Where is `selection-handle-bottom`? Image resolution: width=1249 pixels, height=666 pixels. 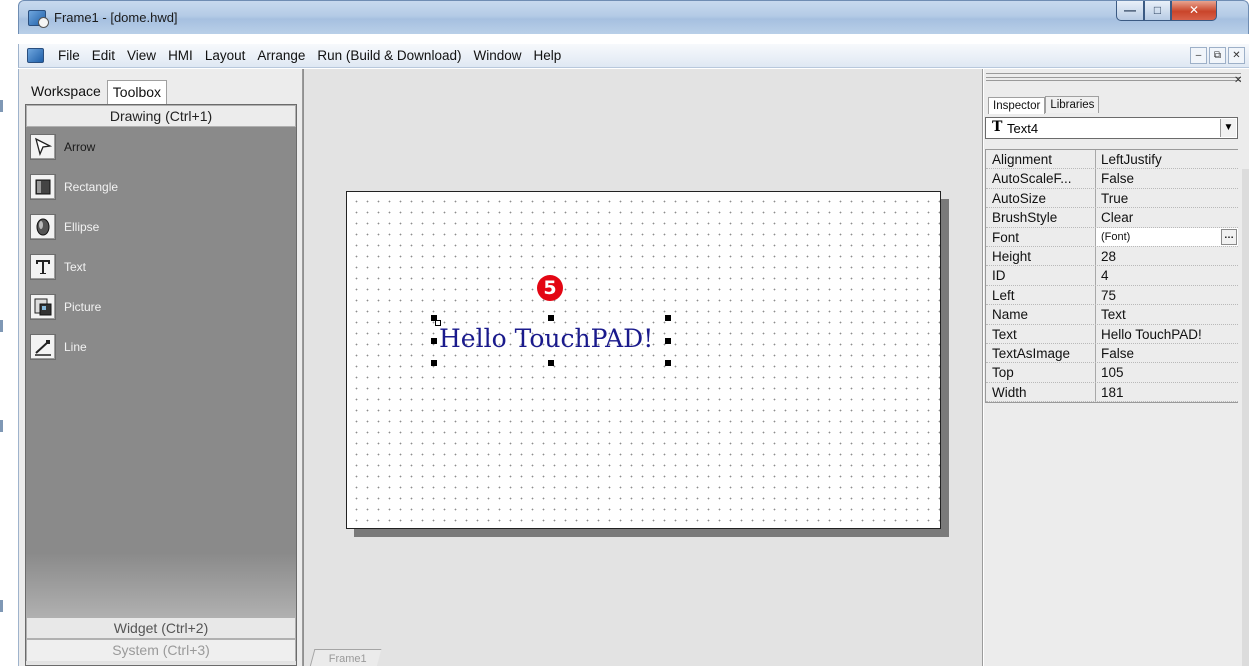 selection-handle-bottom is located at coordinates (551, 363).